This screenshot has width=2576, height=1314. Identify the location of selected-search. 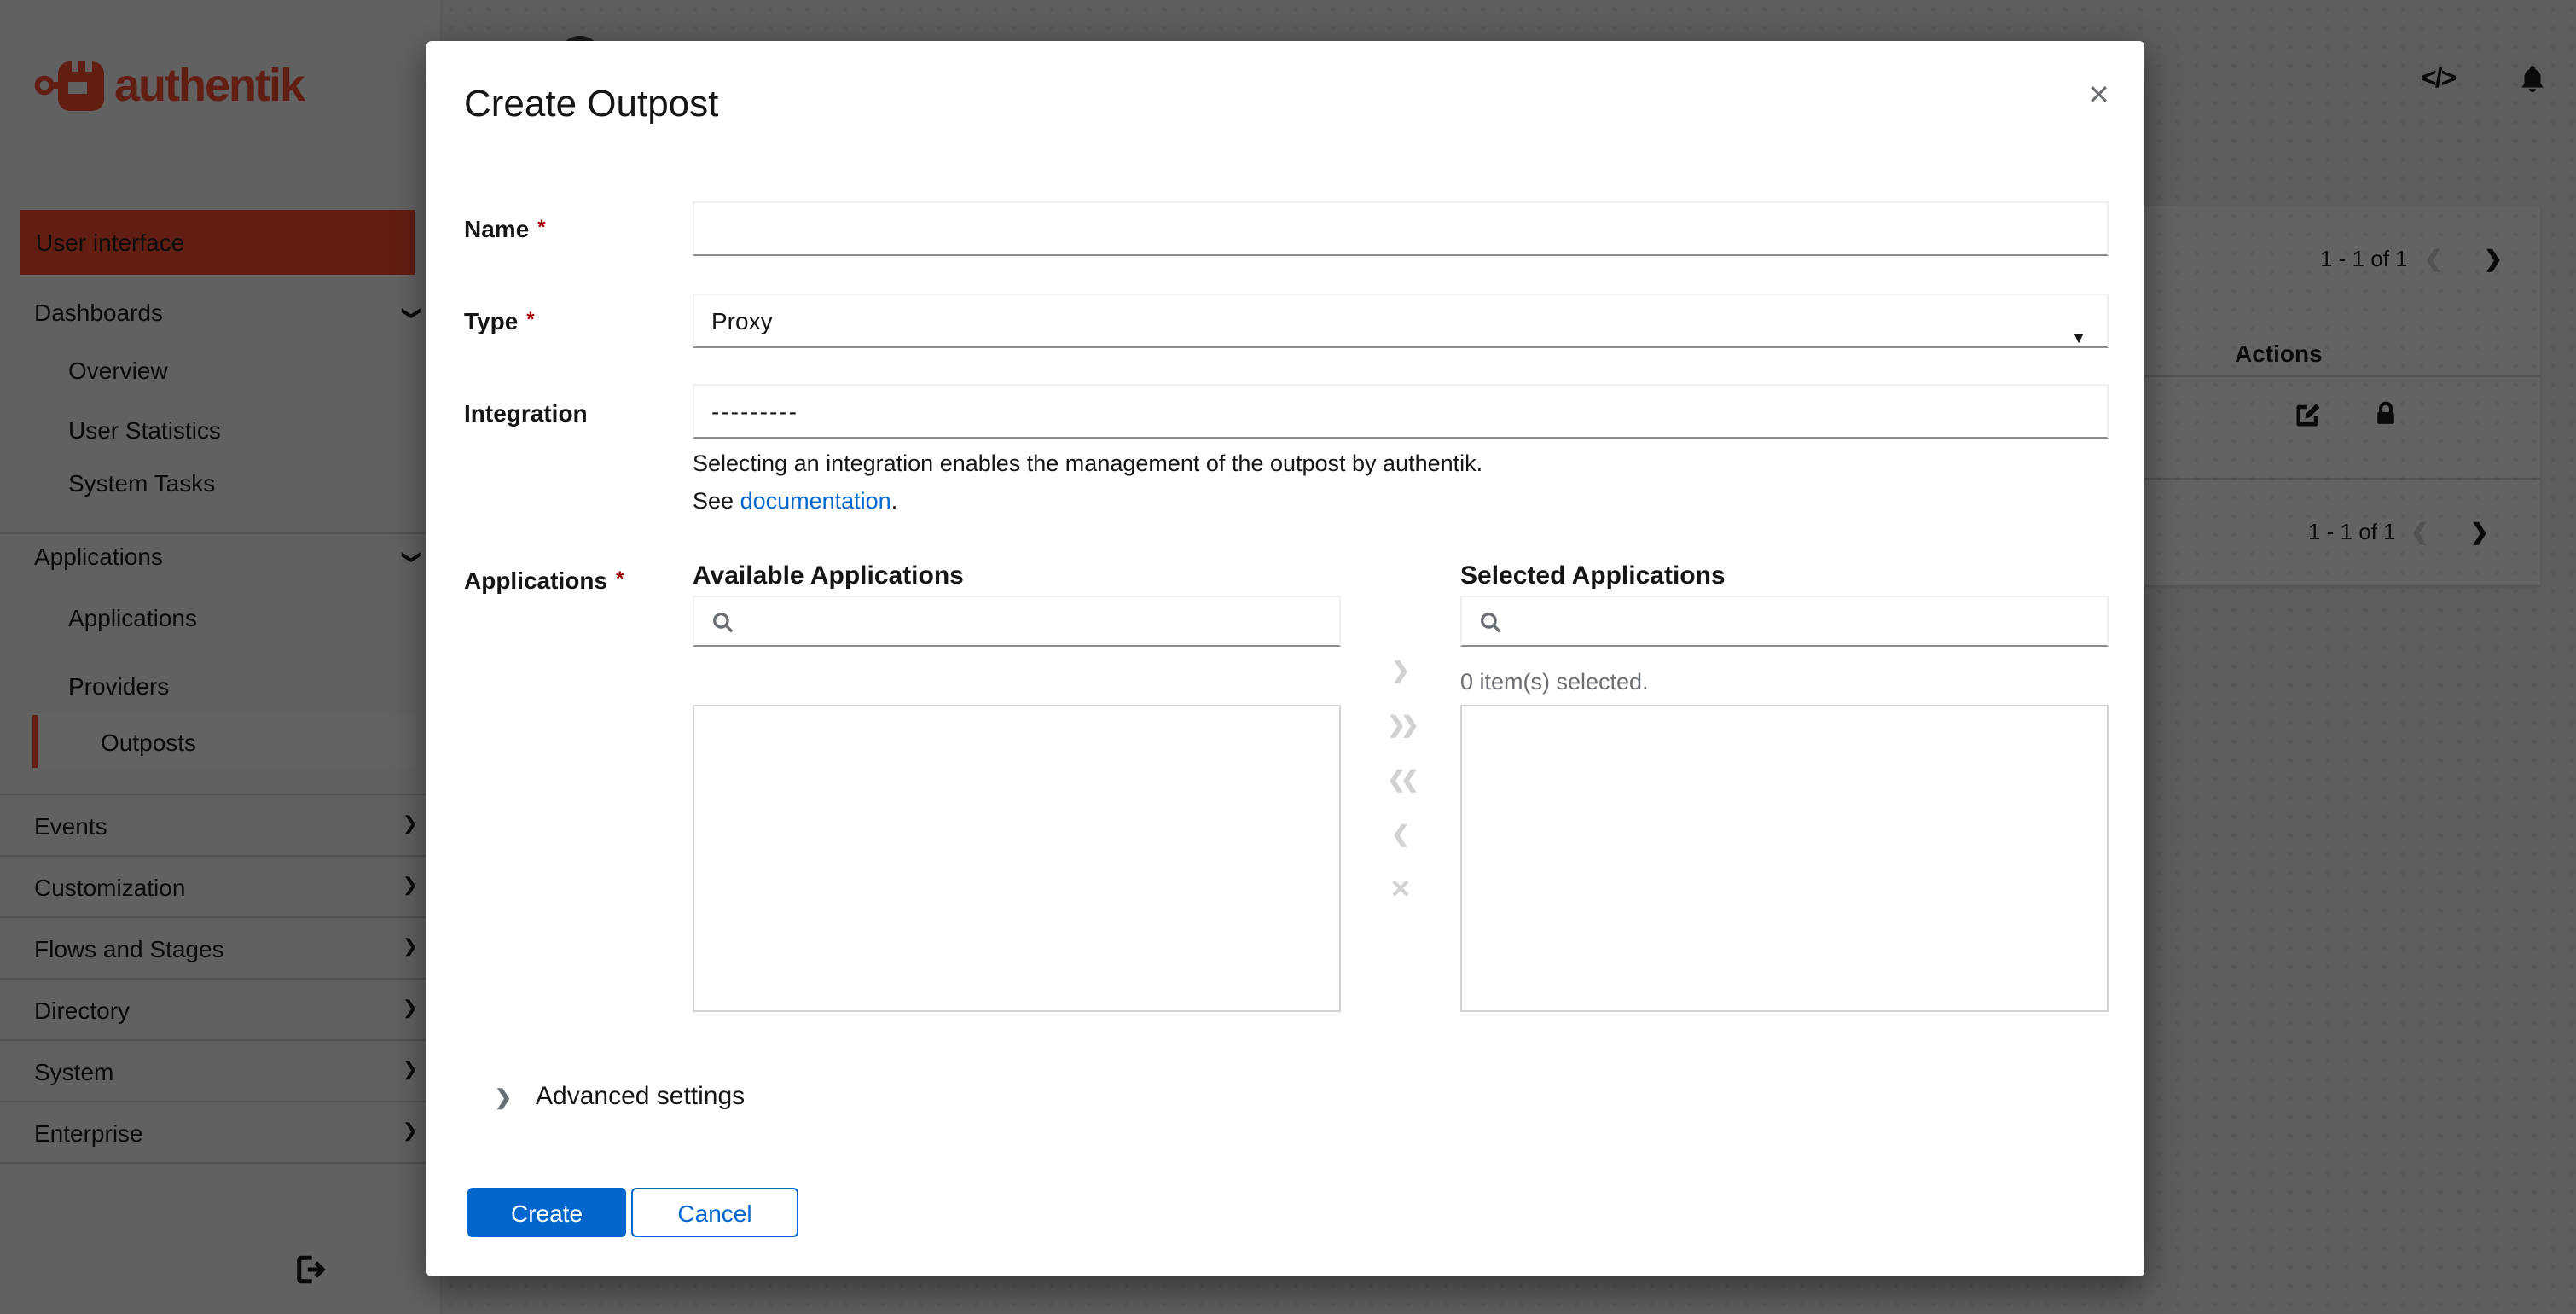
(1784, 622).